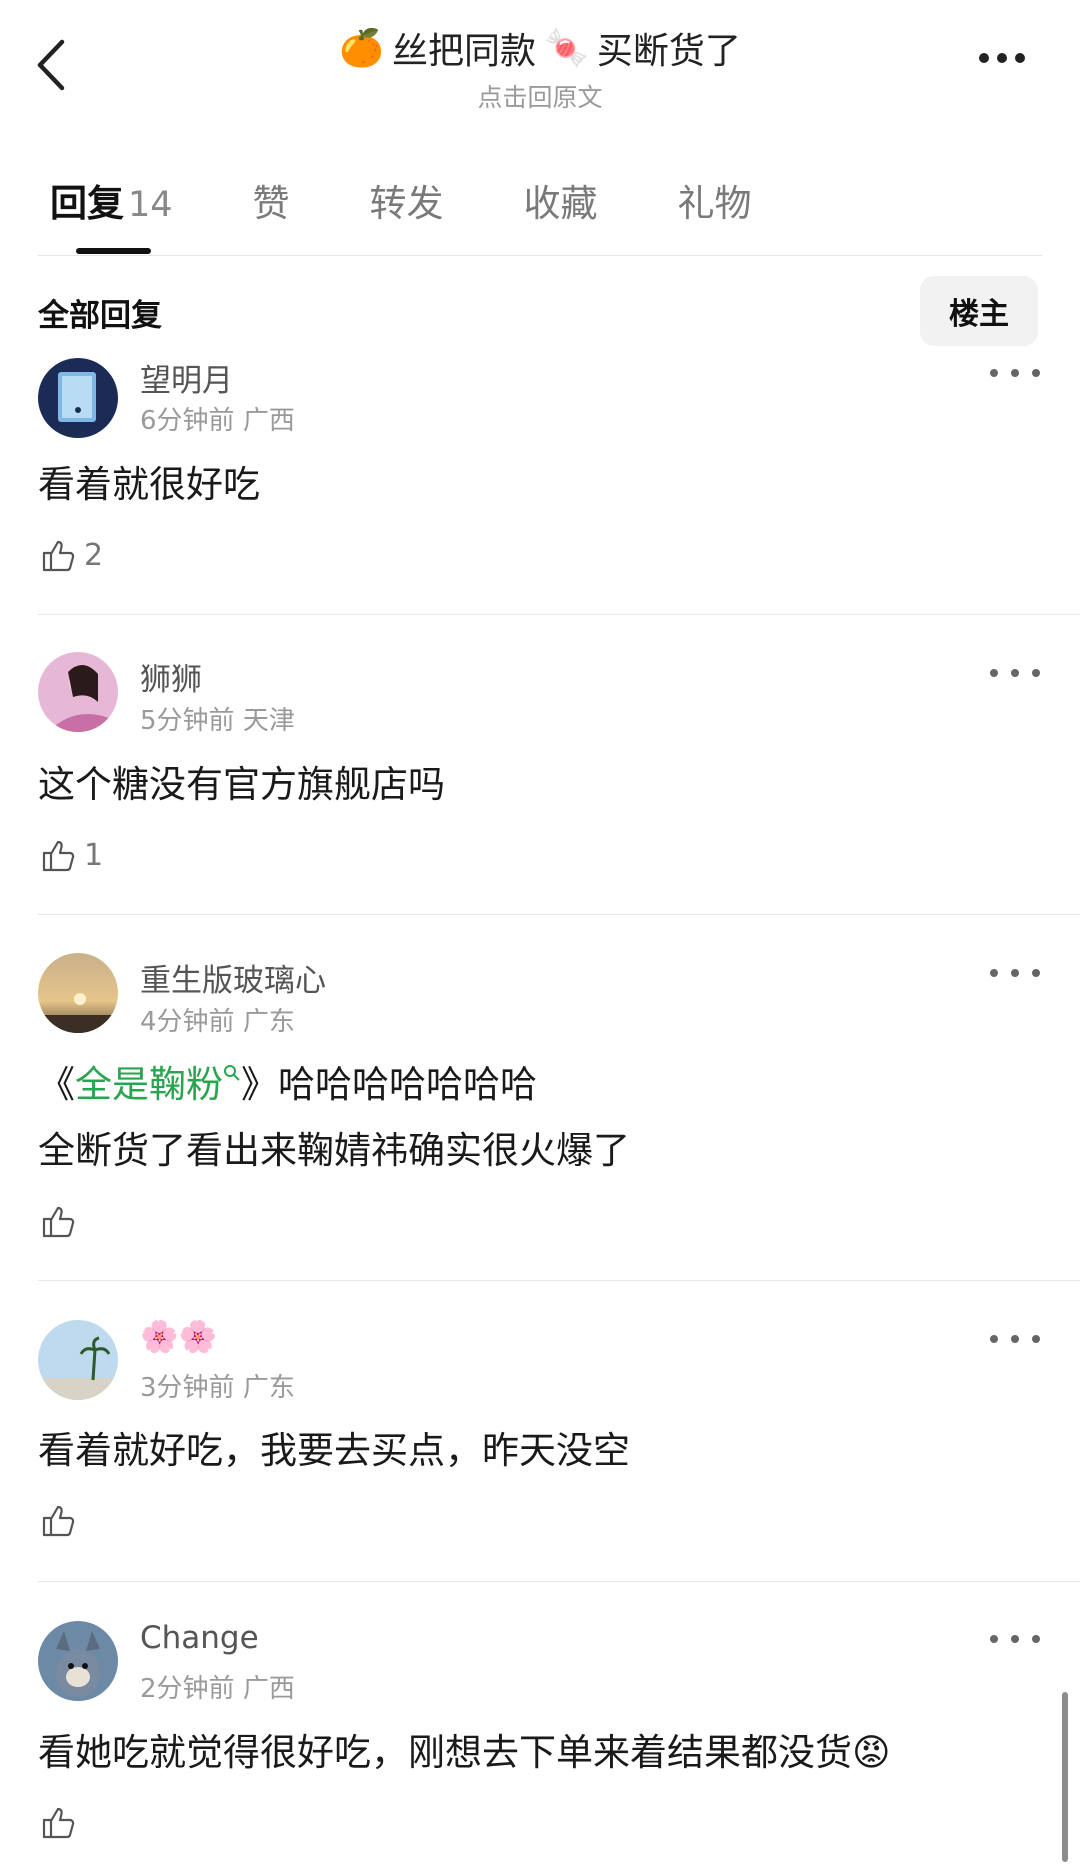 This screenshot has height=1876, width=1080. I want to click on comment-time: 3分钟前, so click(187, 1388).